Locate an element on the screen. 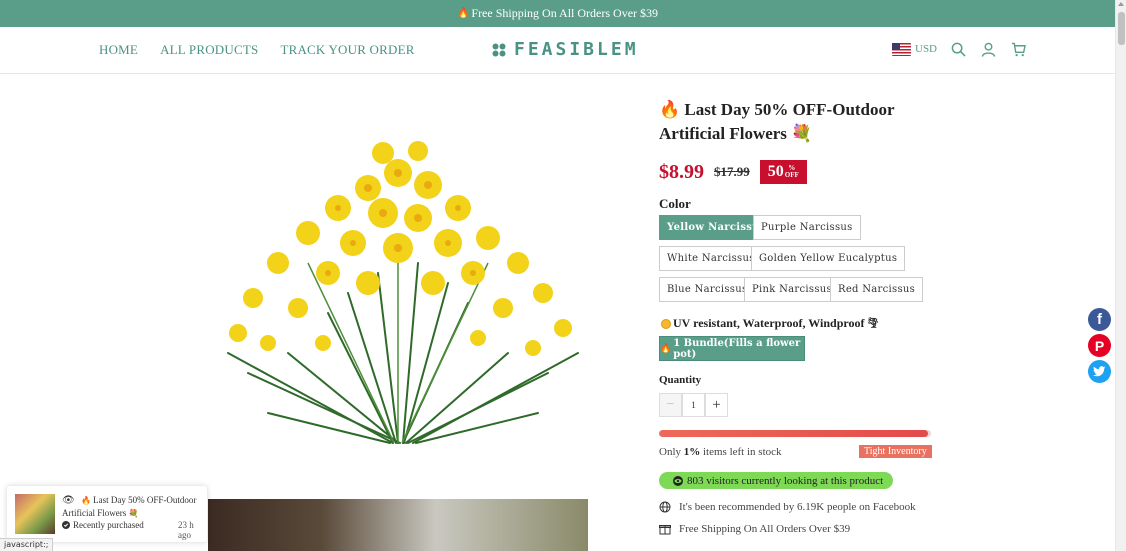  color-option-white-narcissus: White Narcissus is located at coordinates (711, 258).